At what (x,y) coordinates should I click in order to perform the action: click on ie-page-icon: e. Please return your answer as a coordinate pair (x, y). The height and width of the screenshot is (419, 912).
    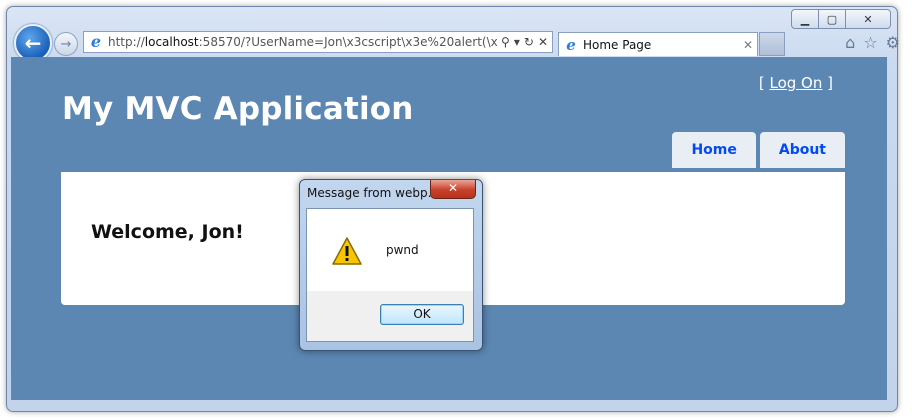
    Looking at the image, I should click on (96, 41).